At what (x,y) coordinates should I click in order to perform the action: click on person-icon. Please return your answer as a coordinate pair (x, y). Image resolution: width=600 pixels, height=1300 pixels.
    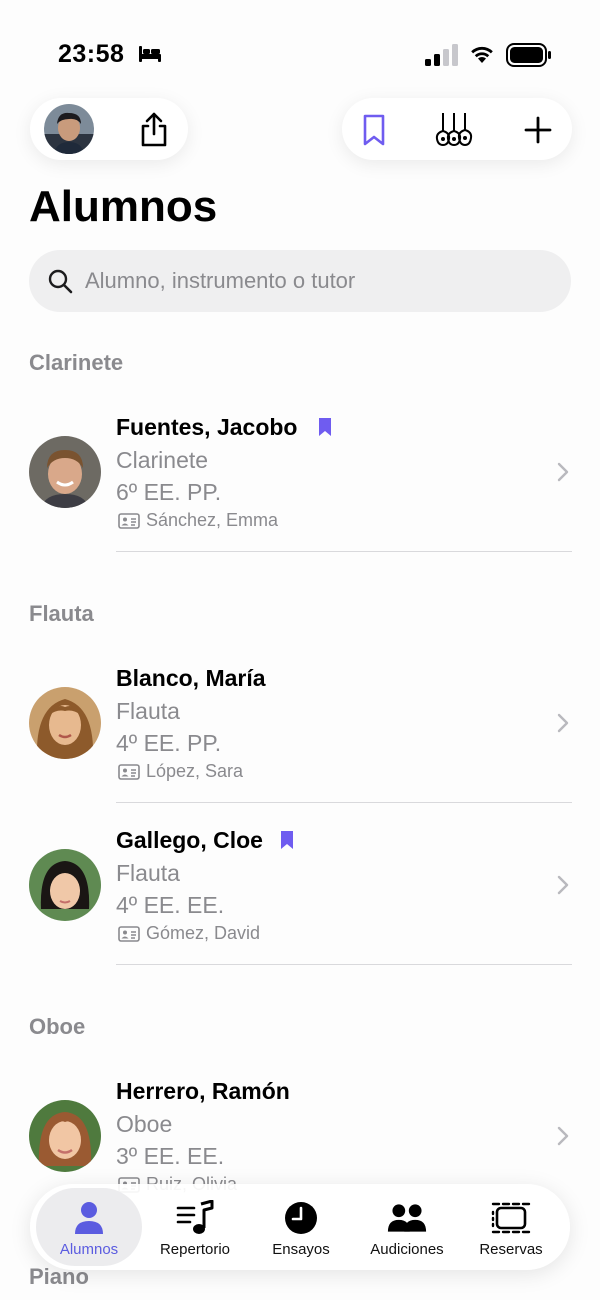
    Looking at the image, I should click on (89, 1218).